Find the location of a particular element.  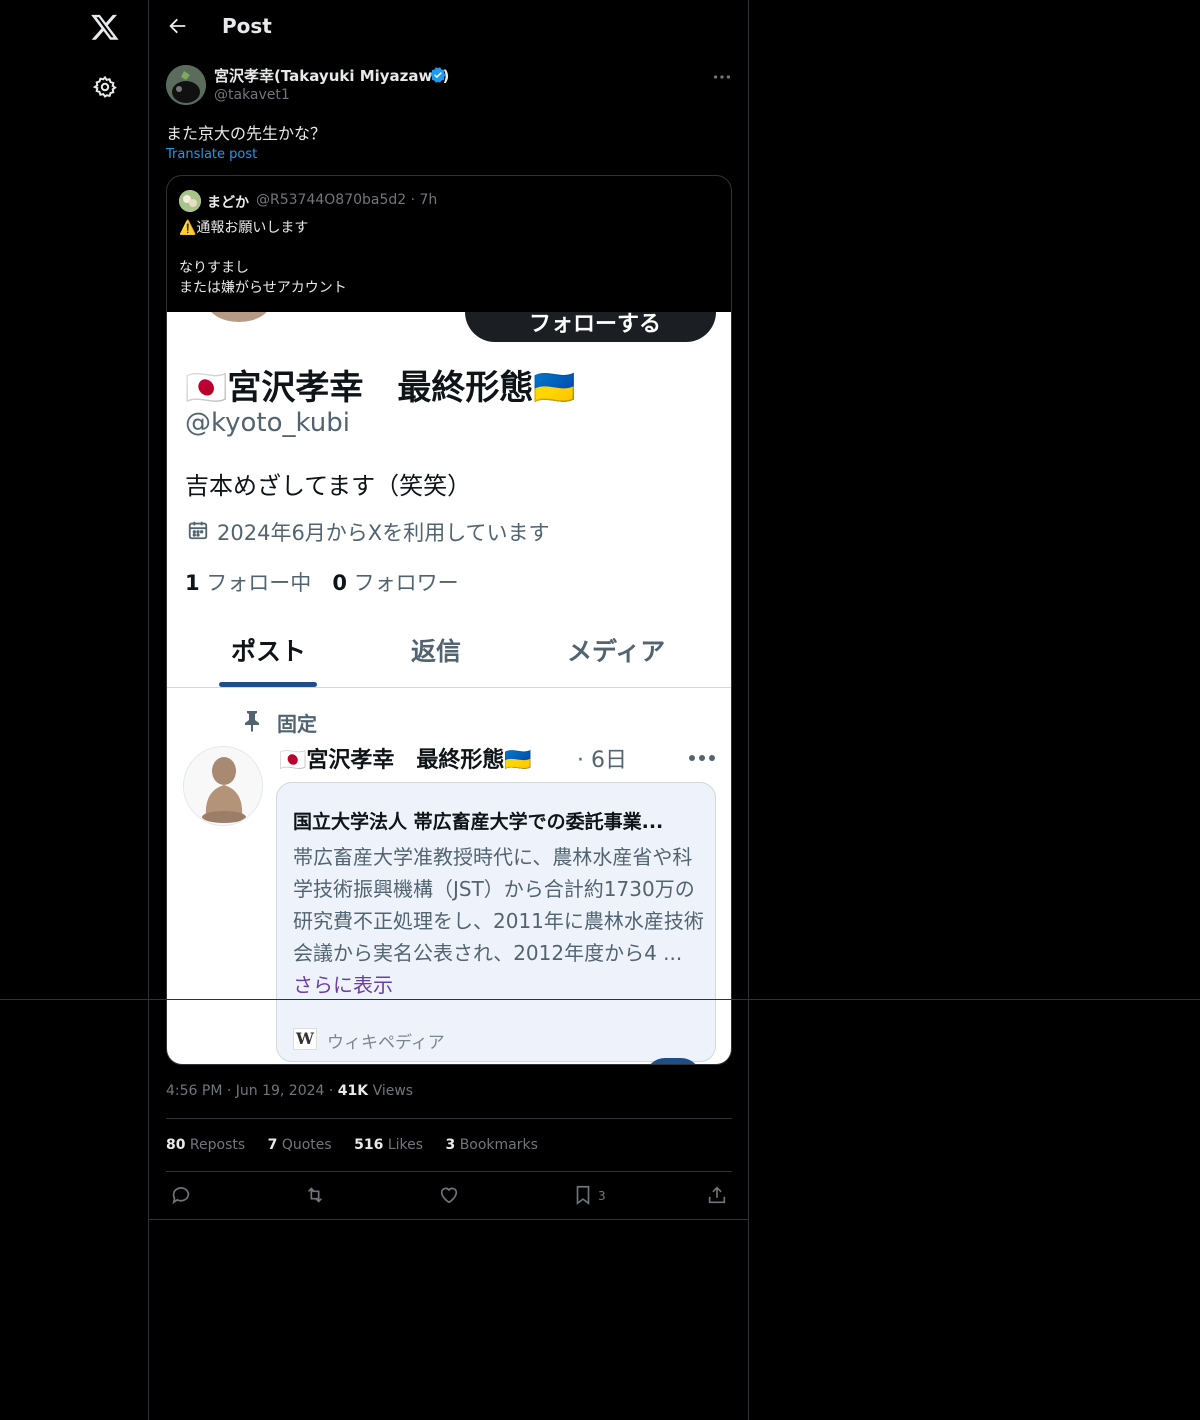

reply-button is located at coordinates (182, 1196).